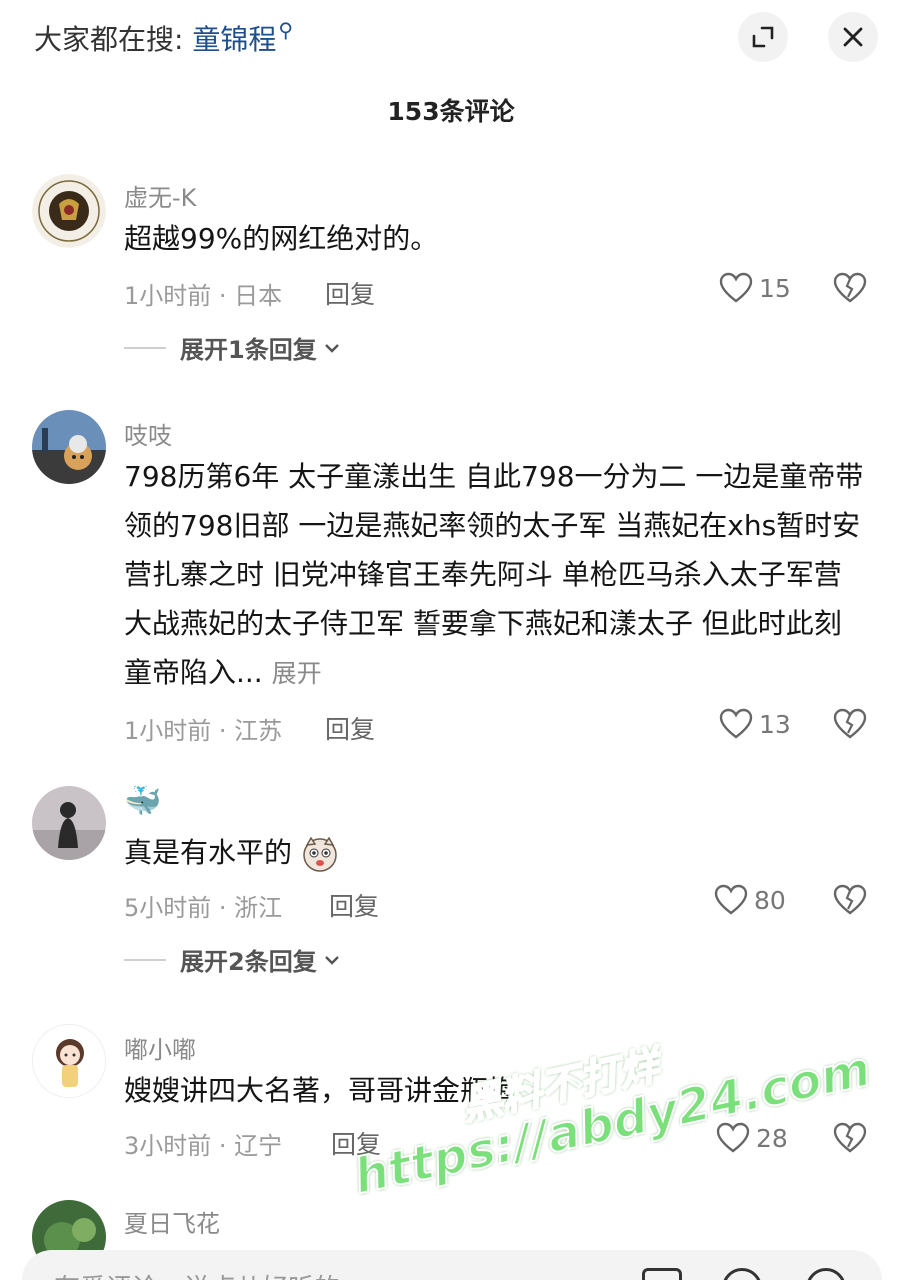 This screenshot has width=902, height=1280. I want to click on like-button: 13, so click(755, 724).